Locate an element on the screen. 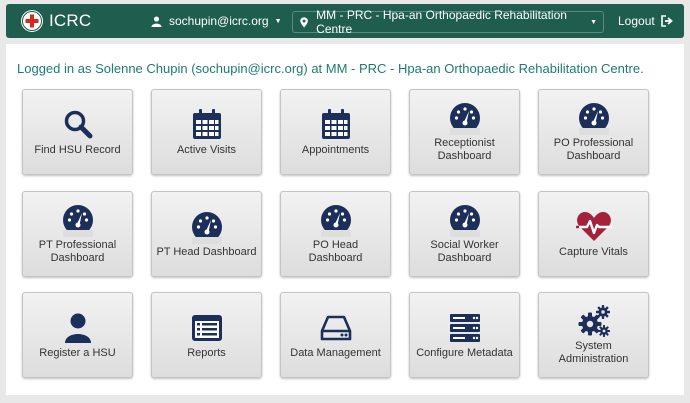 Image resolution: width=690 pixels, height=403 pixels. tile-appointments: Appointments is located at coordinates (335, 132).